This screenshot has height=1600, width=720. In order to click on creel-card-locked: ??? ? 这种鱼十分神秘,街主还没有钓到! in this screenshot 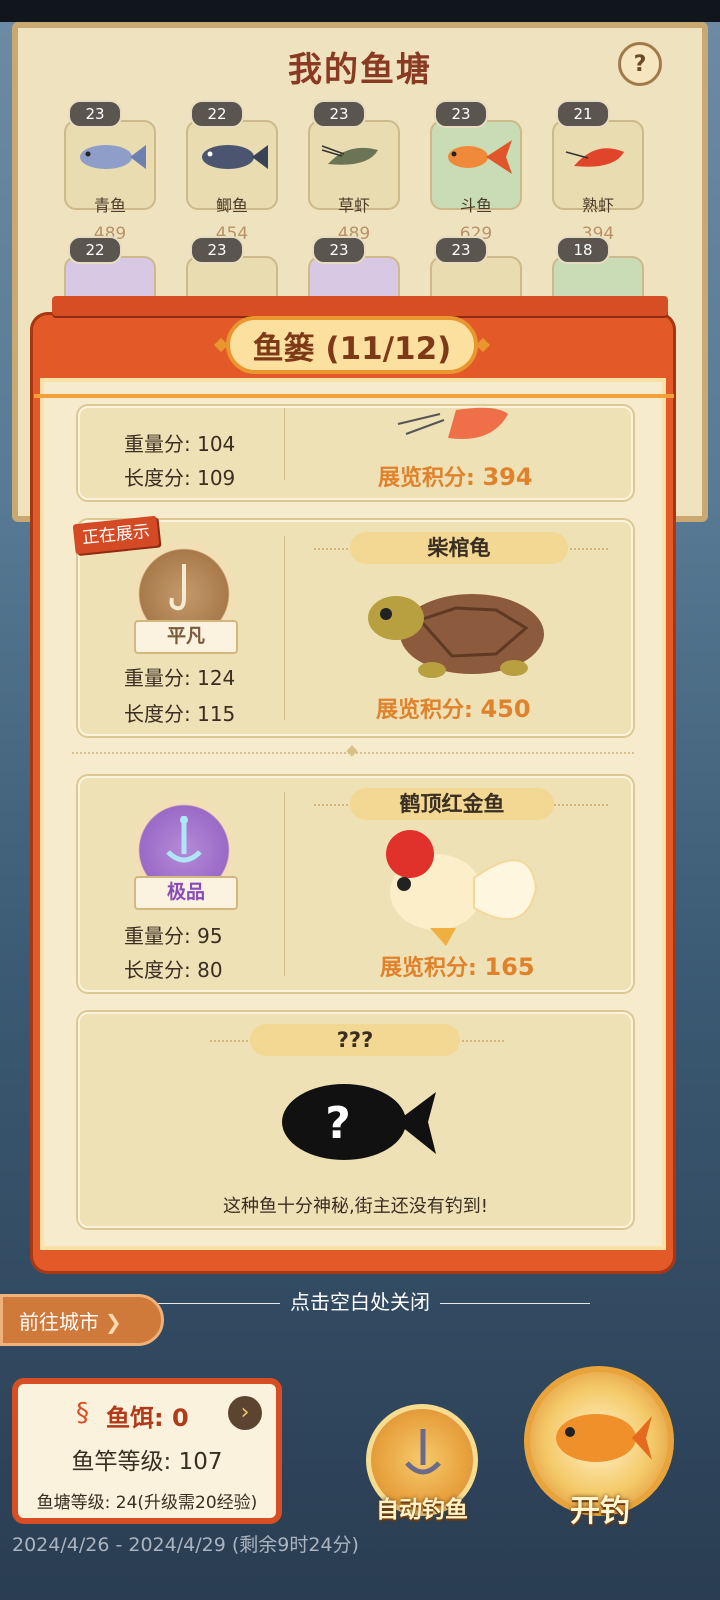, I will do `click(355, 1120)`.